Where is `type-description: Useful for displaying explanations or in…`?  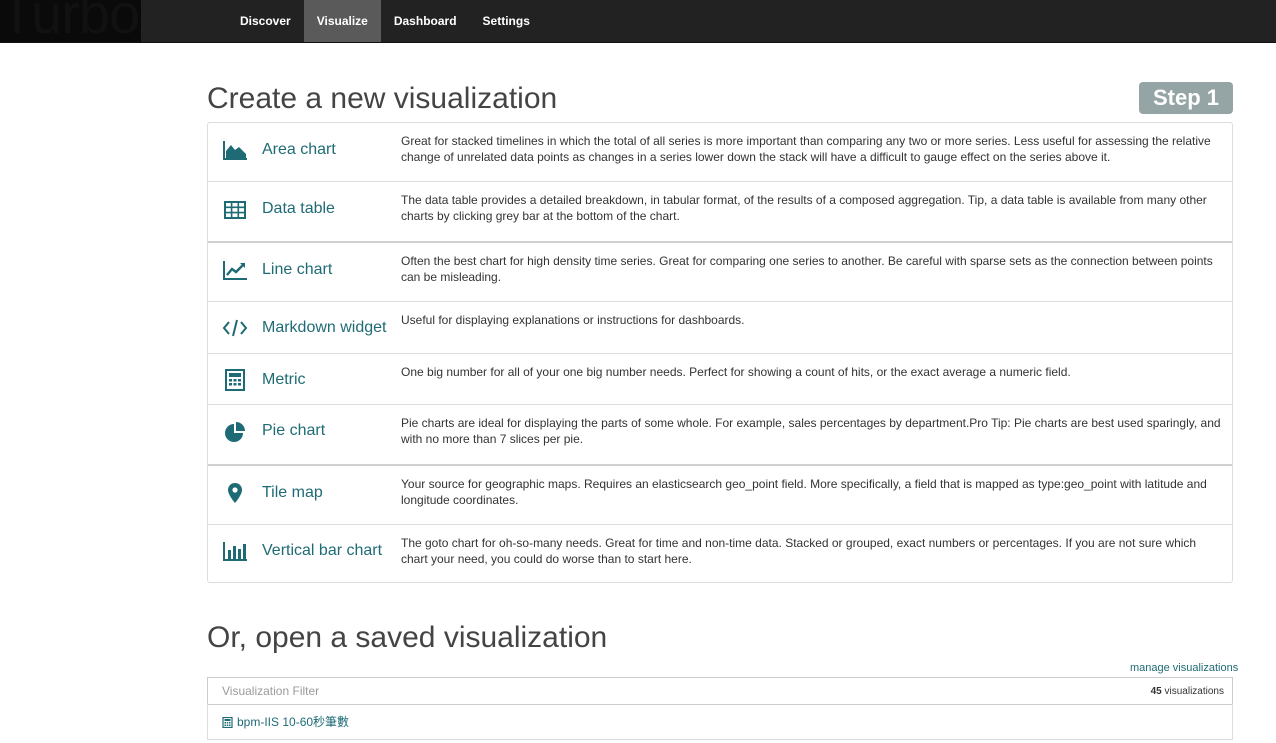 type-description: Useful for displaying explanations or in… is located at coordinates (573, 320).